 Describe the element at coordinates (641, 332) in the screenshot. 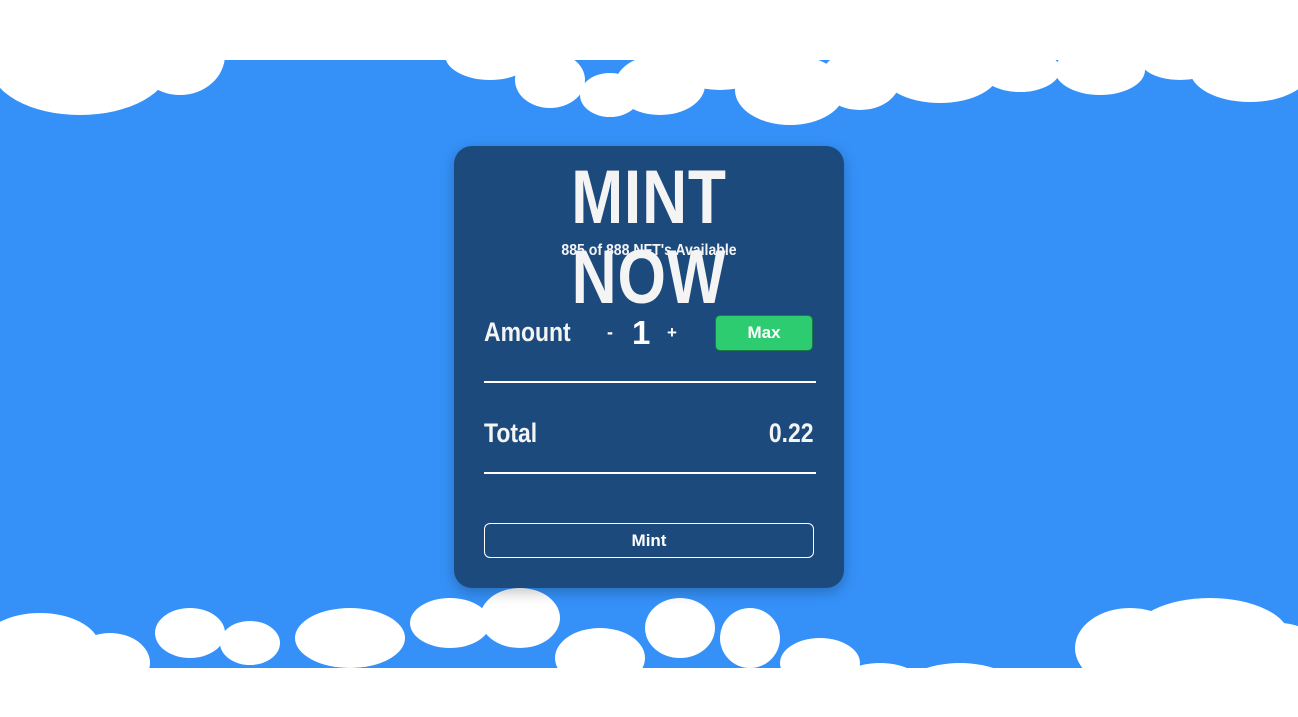

I see `quantity-value: 1` at that location.